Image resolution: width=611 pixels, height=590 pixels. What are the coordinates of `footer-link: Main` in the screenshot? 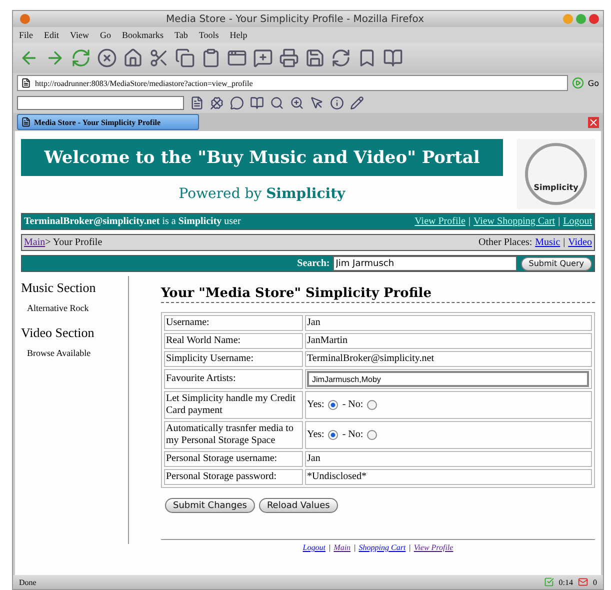 It's located at (342, 547).